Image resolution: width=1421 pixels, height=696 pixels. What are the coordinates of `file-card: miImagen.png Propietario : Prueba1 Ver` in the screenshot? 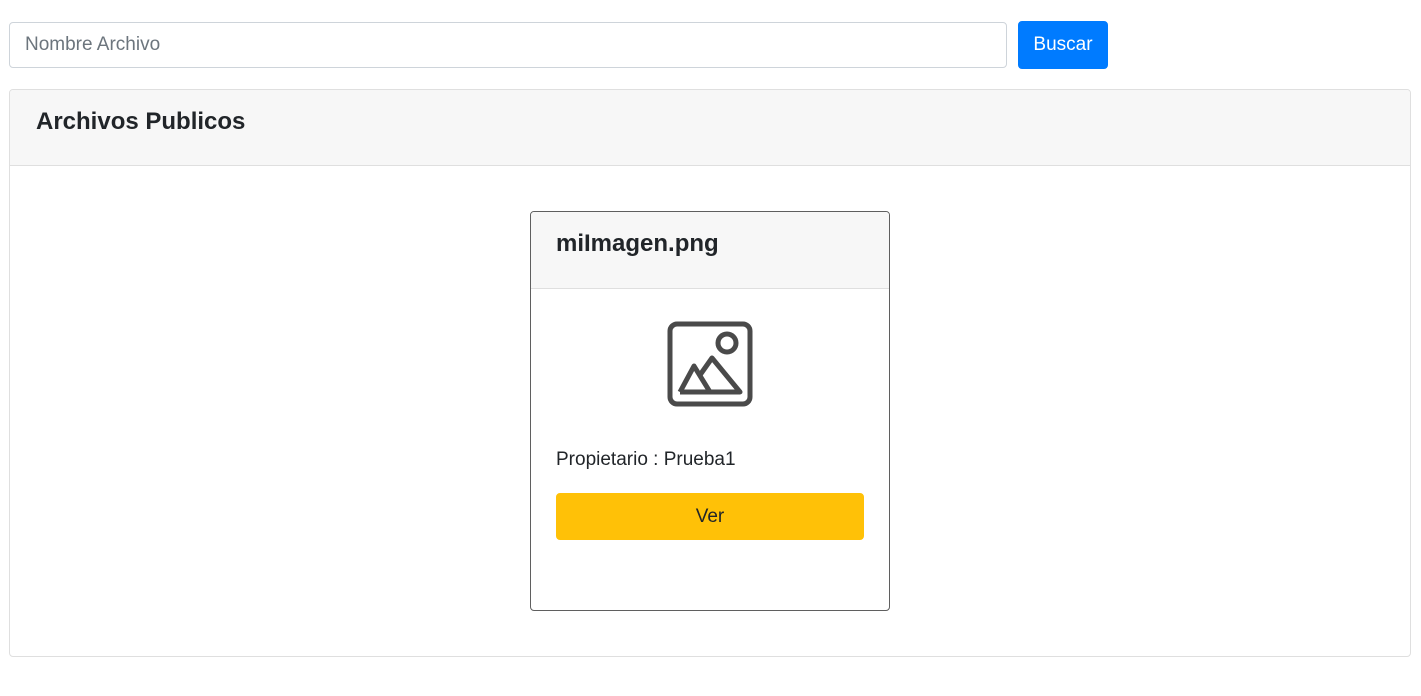 It's located at (710, 411).